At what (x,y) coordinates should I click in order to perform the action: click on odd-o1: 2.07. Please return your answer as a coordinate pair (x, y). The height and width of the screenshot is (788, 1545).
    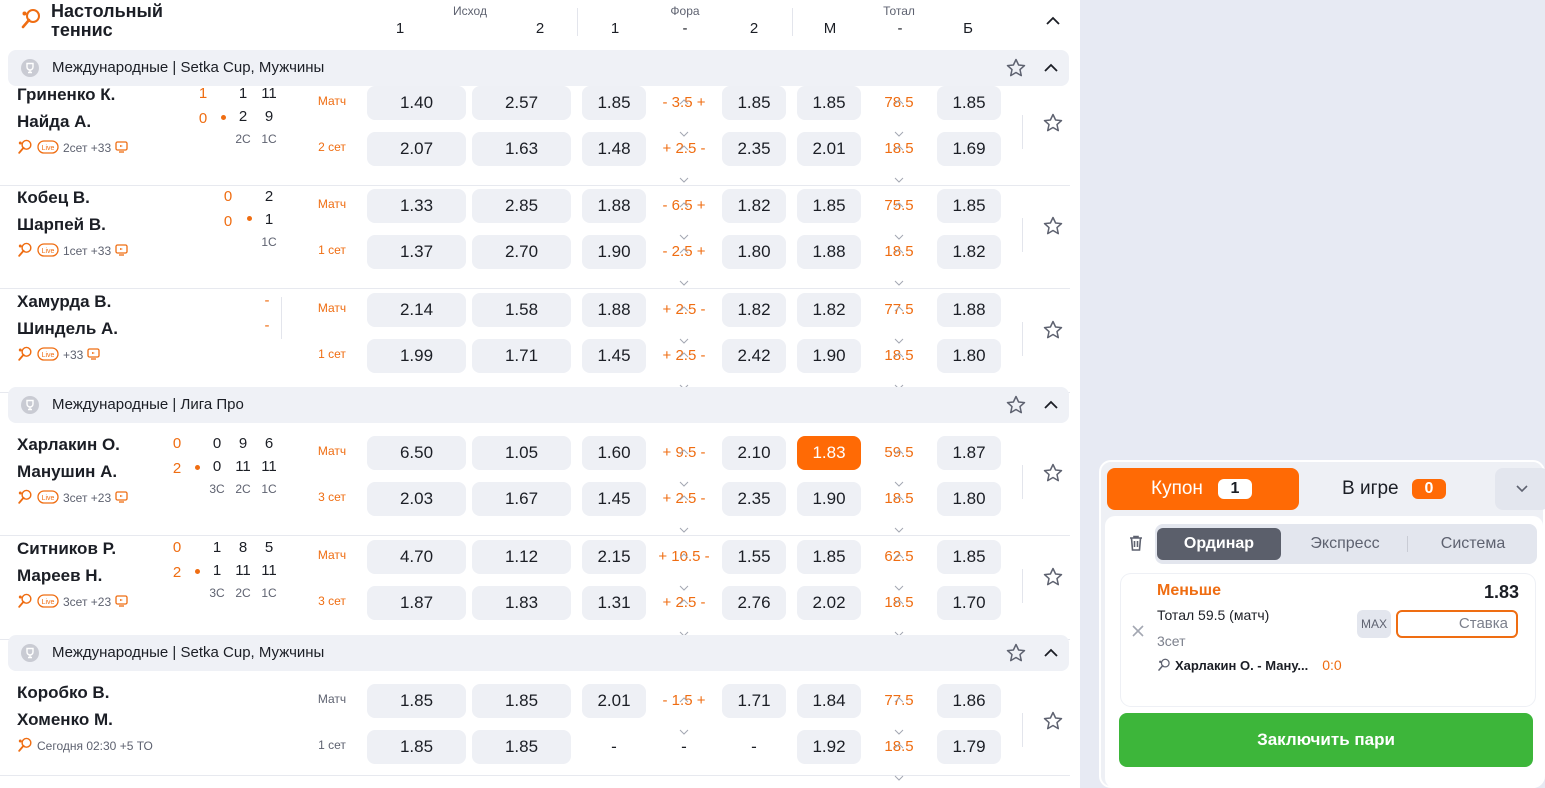
    Looking at the image, I should click on (416, 149).